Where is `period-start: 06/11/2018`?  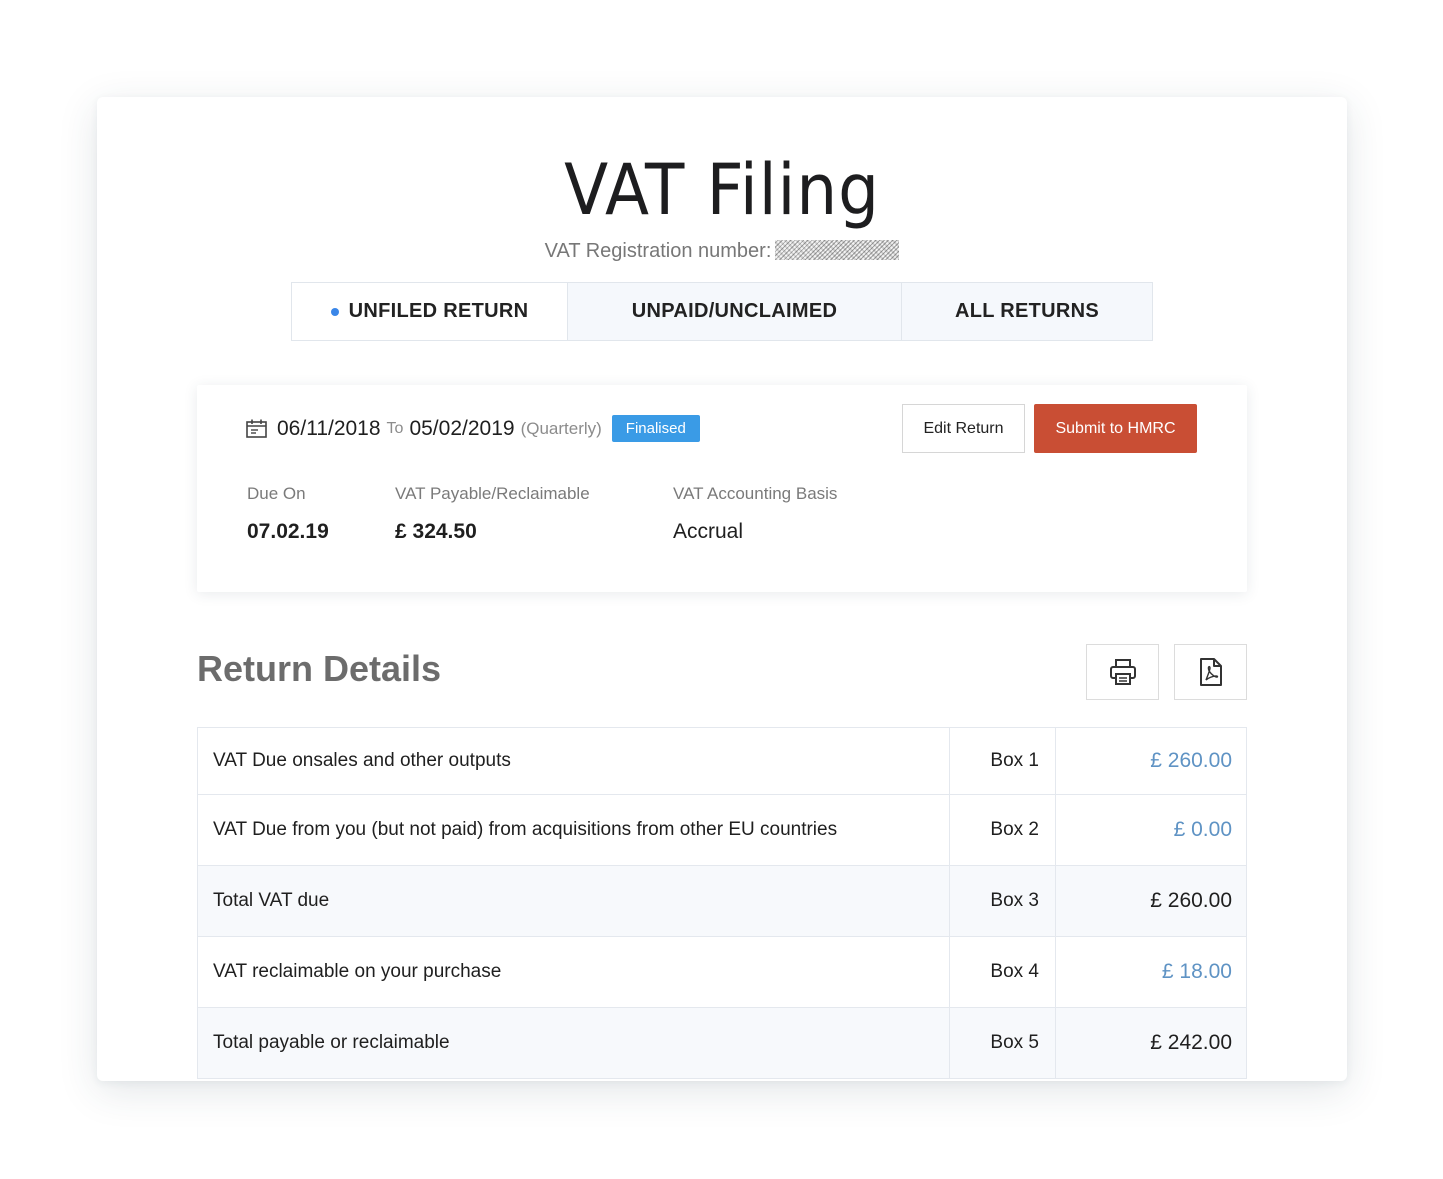
period-start: 06/11/2018 is located at coordinates (329, 428).